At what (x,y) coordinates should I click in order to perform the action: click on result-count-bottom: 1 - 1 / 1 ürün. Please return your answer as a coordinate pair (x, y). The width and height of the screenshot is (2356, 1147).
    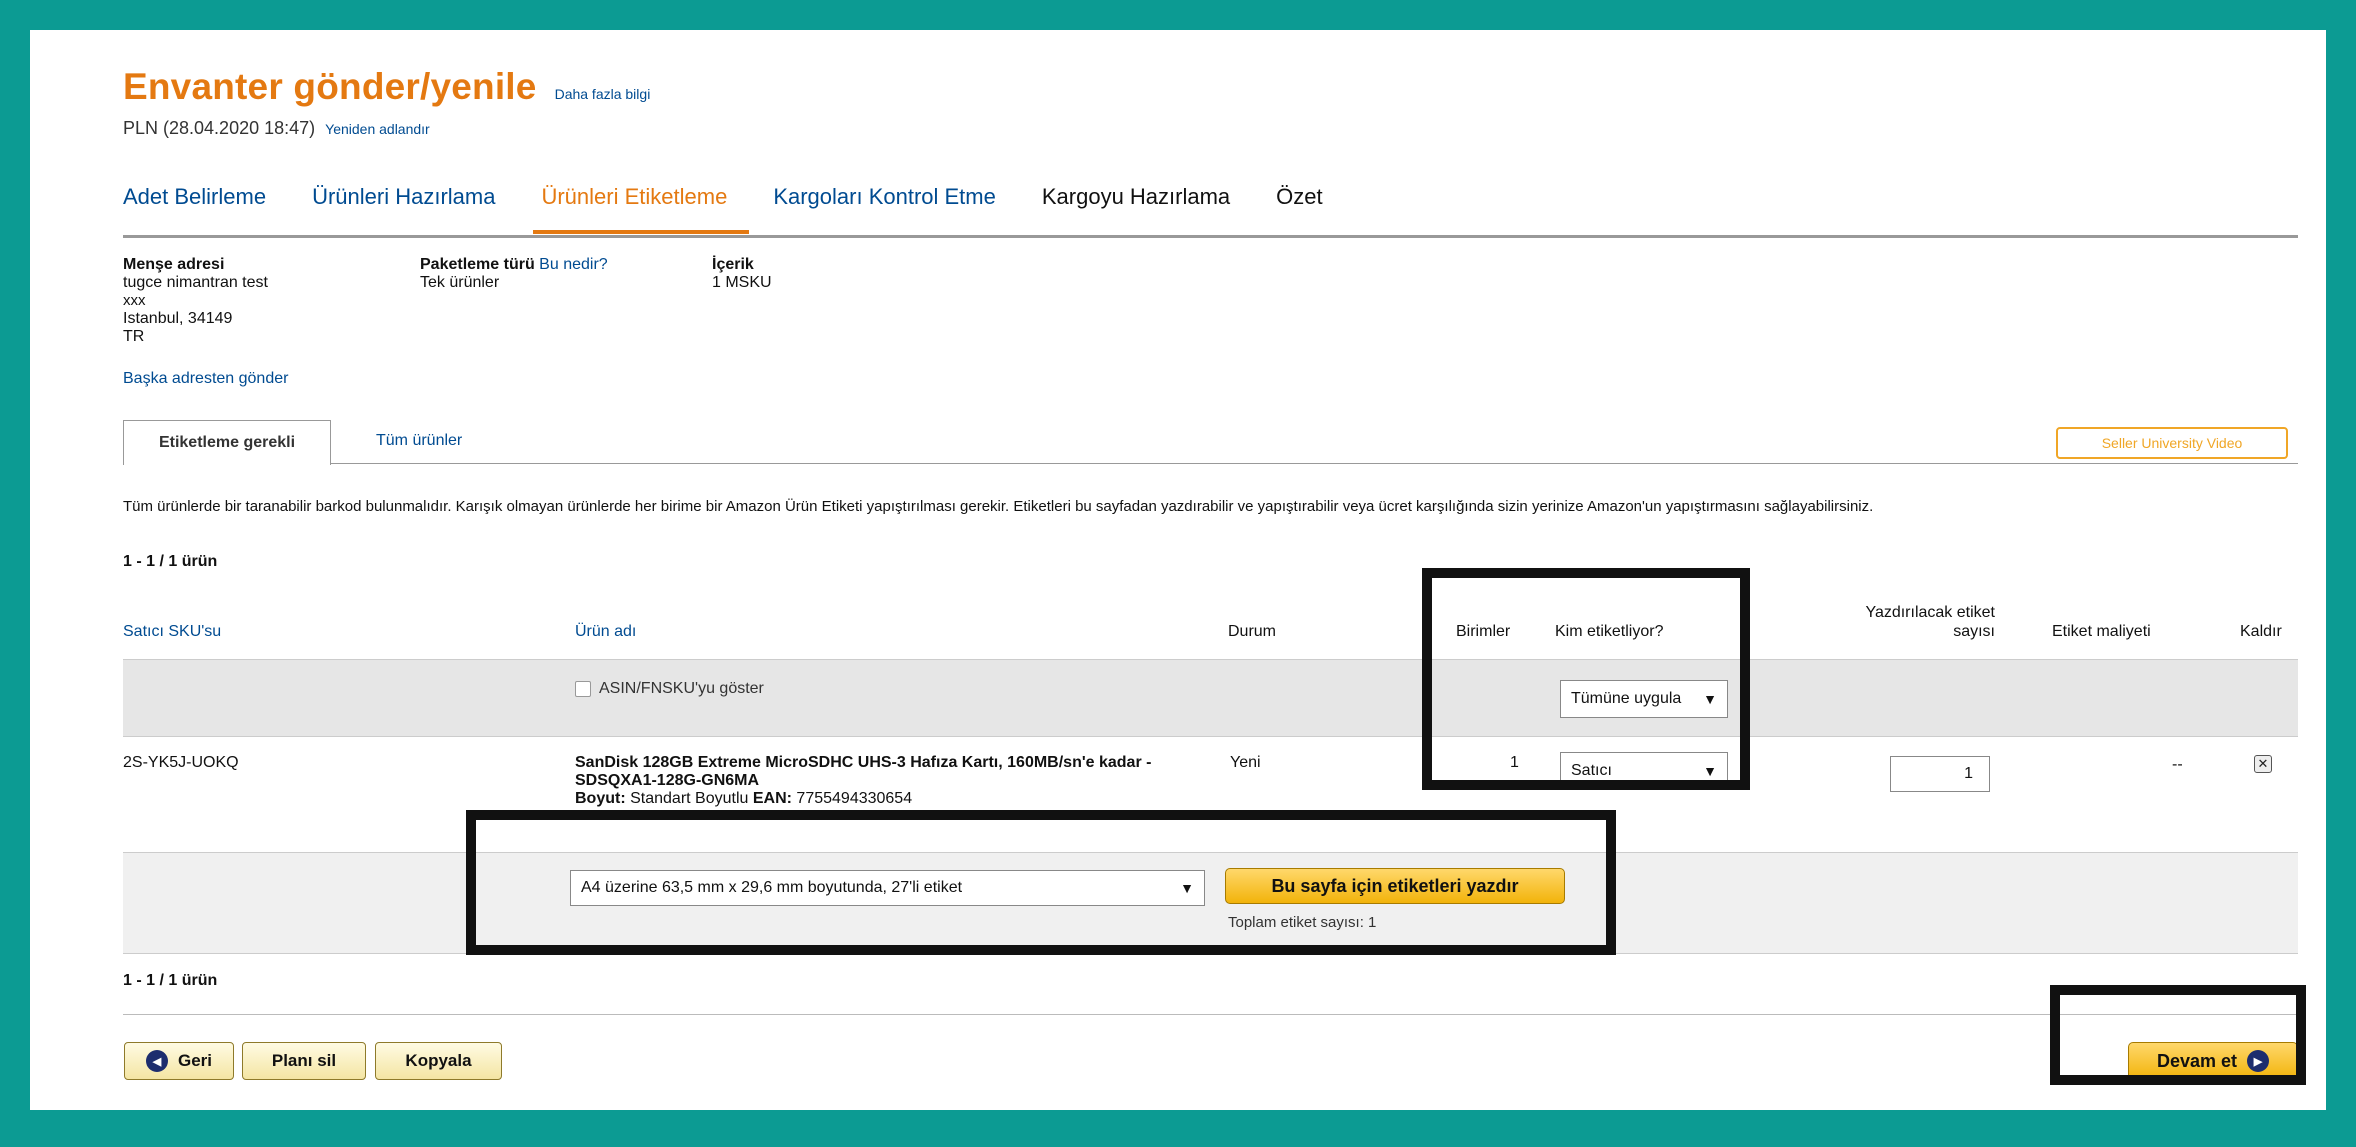
    Looking at the image, I should click on (170, 980).